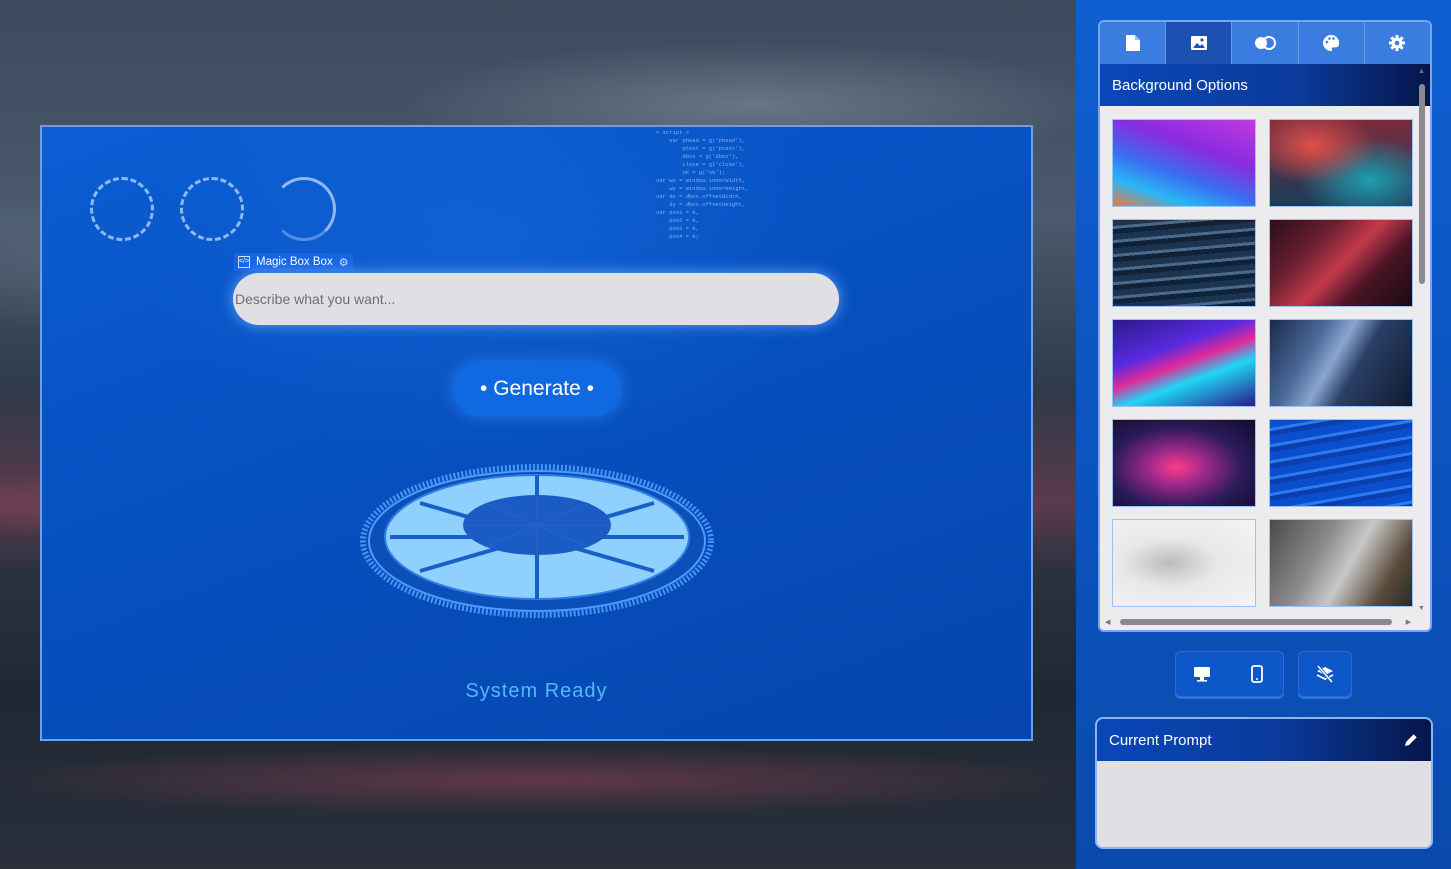  What do you see at coordinates (1184, 563) in the screenshot?
I see `thumbnail-laptop-desk-top-view` at bounding box center [1184, 563].